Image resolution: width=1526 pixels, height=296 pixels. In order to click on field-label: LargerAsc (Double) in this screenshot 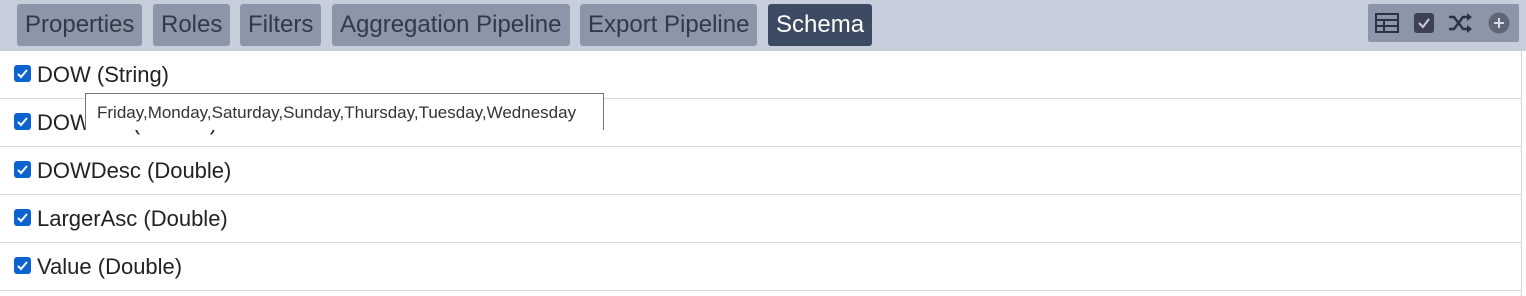, I will do `click(132, 218)`.